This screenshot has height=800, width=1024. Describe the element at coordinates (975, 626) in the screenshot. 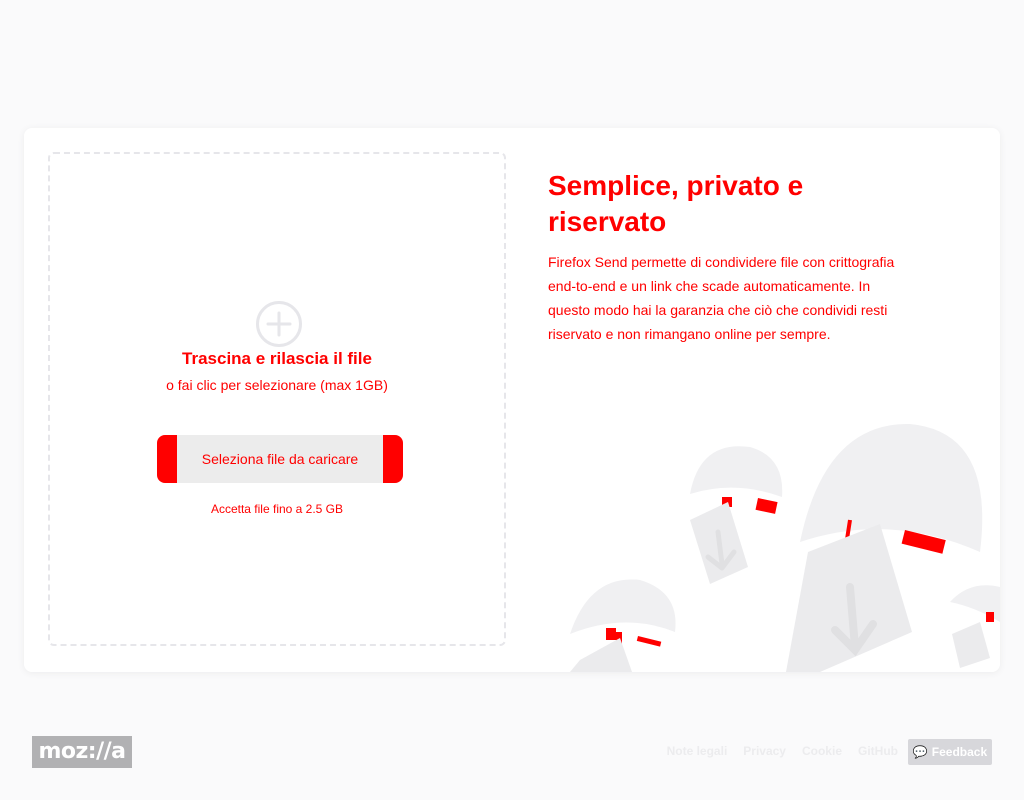

I see `parachute-small-right` at that location.